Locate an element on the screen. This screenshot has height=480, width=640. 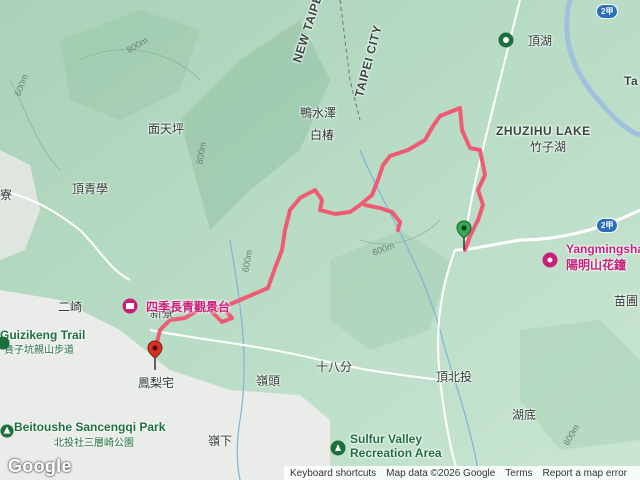
place-label-dinghu: 頂湖 is located at coordinates (540, 41).